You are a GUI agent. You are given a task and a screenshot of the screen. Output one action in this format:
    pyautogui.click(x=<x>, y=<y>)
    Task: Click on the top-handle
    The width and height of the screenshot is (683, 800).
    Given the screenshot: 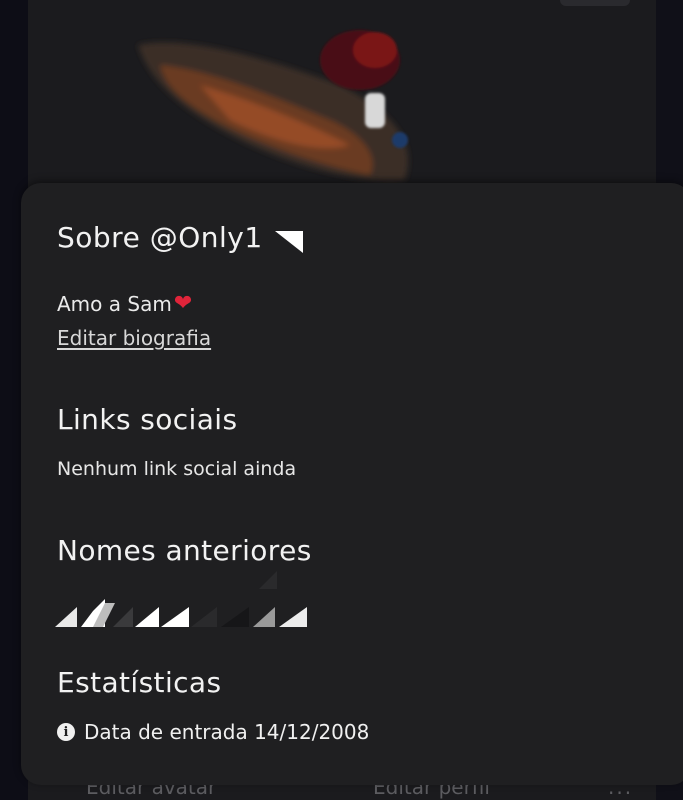 What is the action you would take?
    pyautogui.click(x=595, y=3)
    